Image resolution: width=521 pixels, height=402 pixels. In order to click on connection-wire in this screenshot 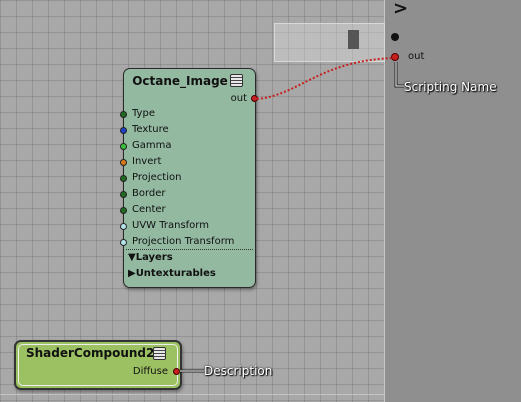, I will do `click(326, 78)`.